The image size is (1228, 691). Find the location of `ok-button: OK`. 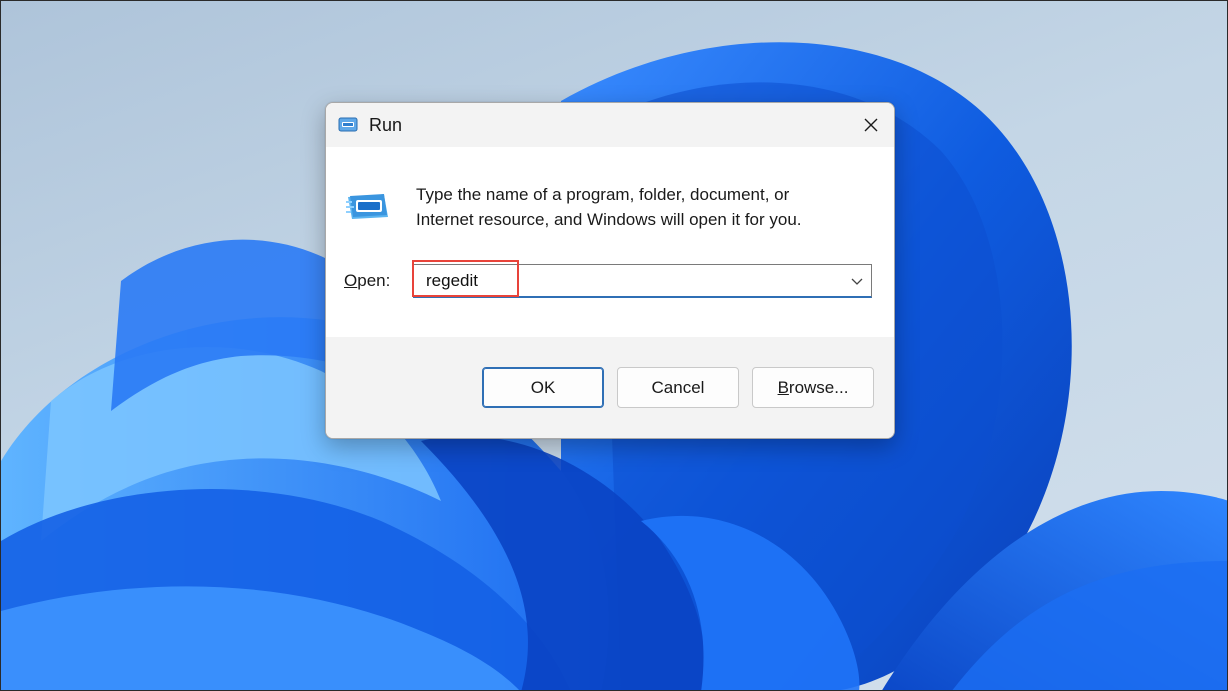

ok-button: OK is located at coordinates (543, 387).